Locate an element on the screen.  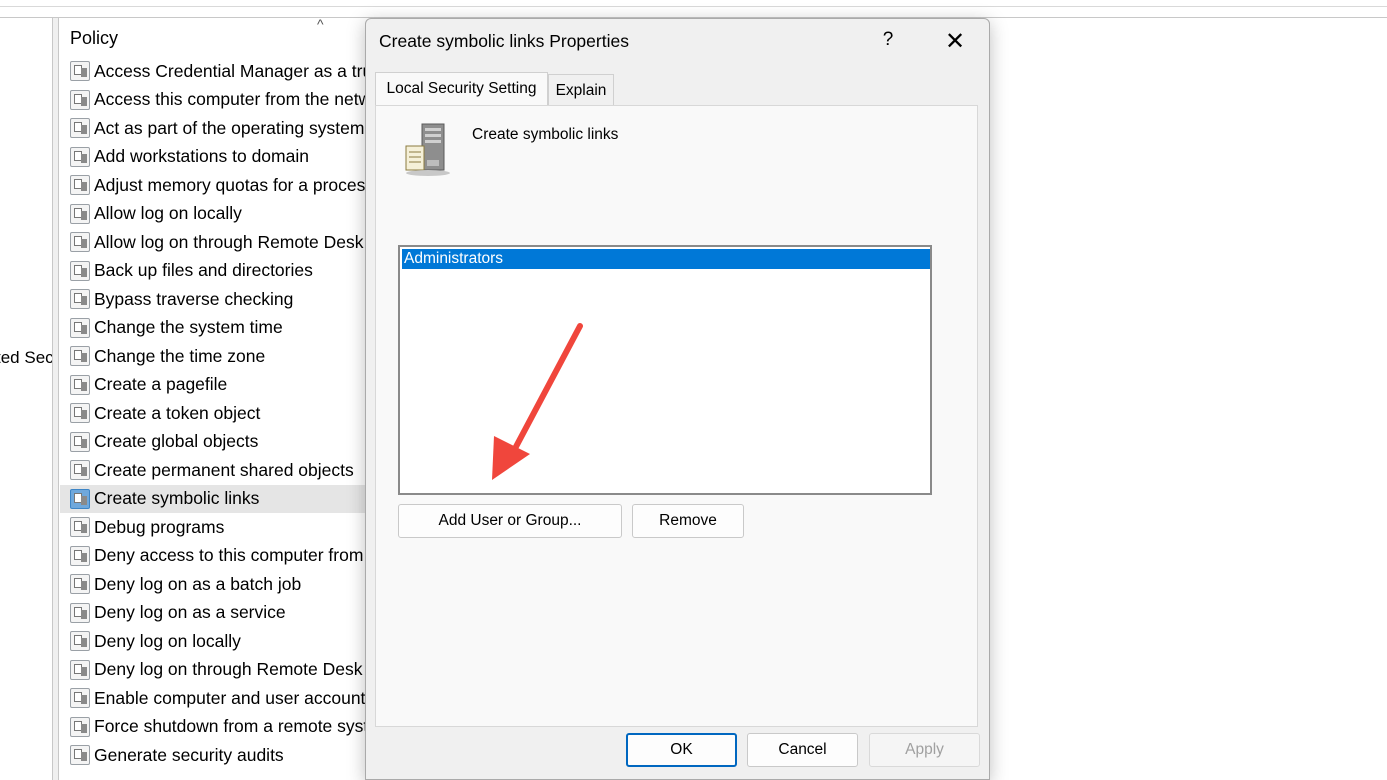
policy-label: Create a pagefile is located at coordinates (161, 384).